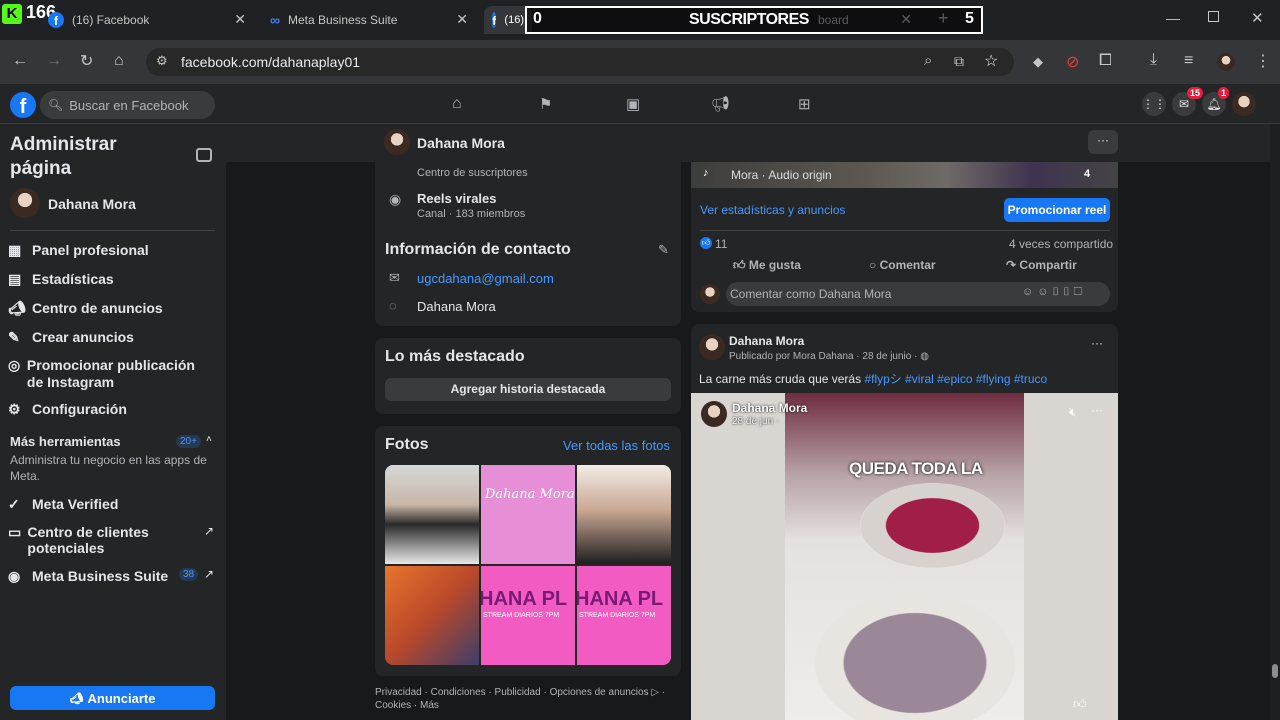  I want to click on sidebar-item-promote-instagram: ◎ Promocionar publicación de Instagram, so click(110, 374).